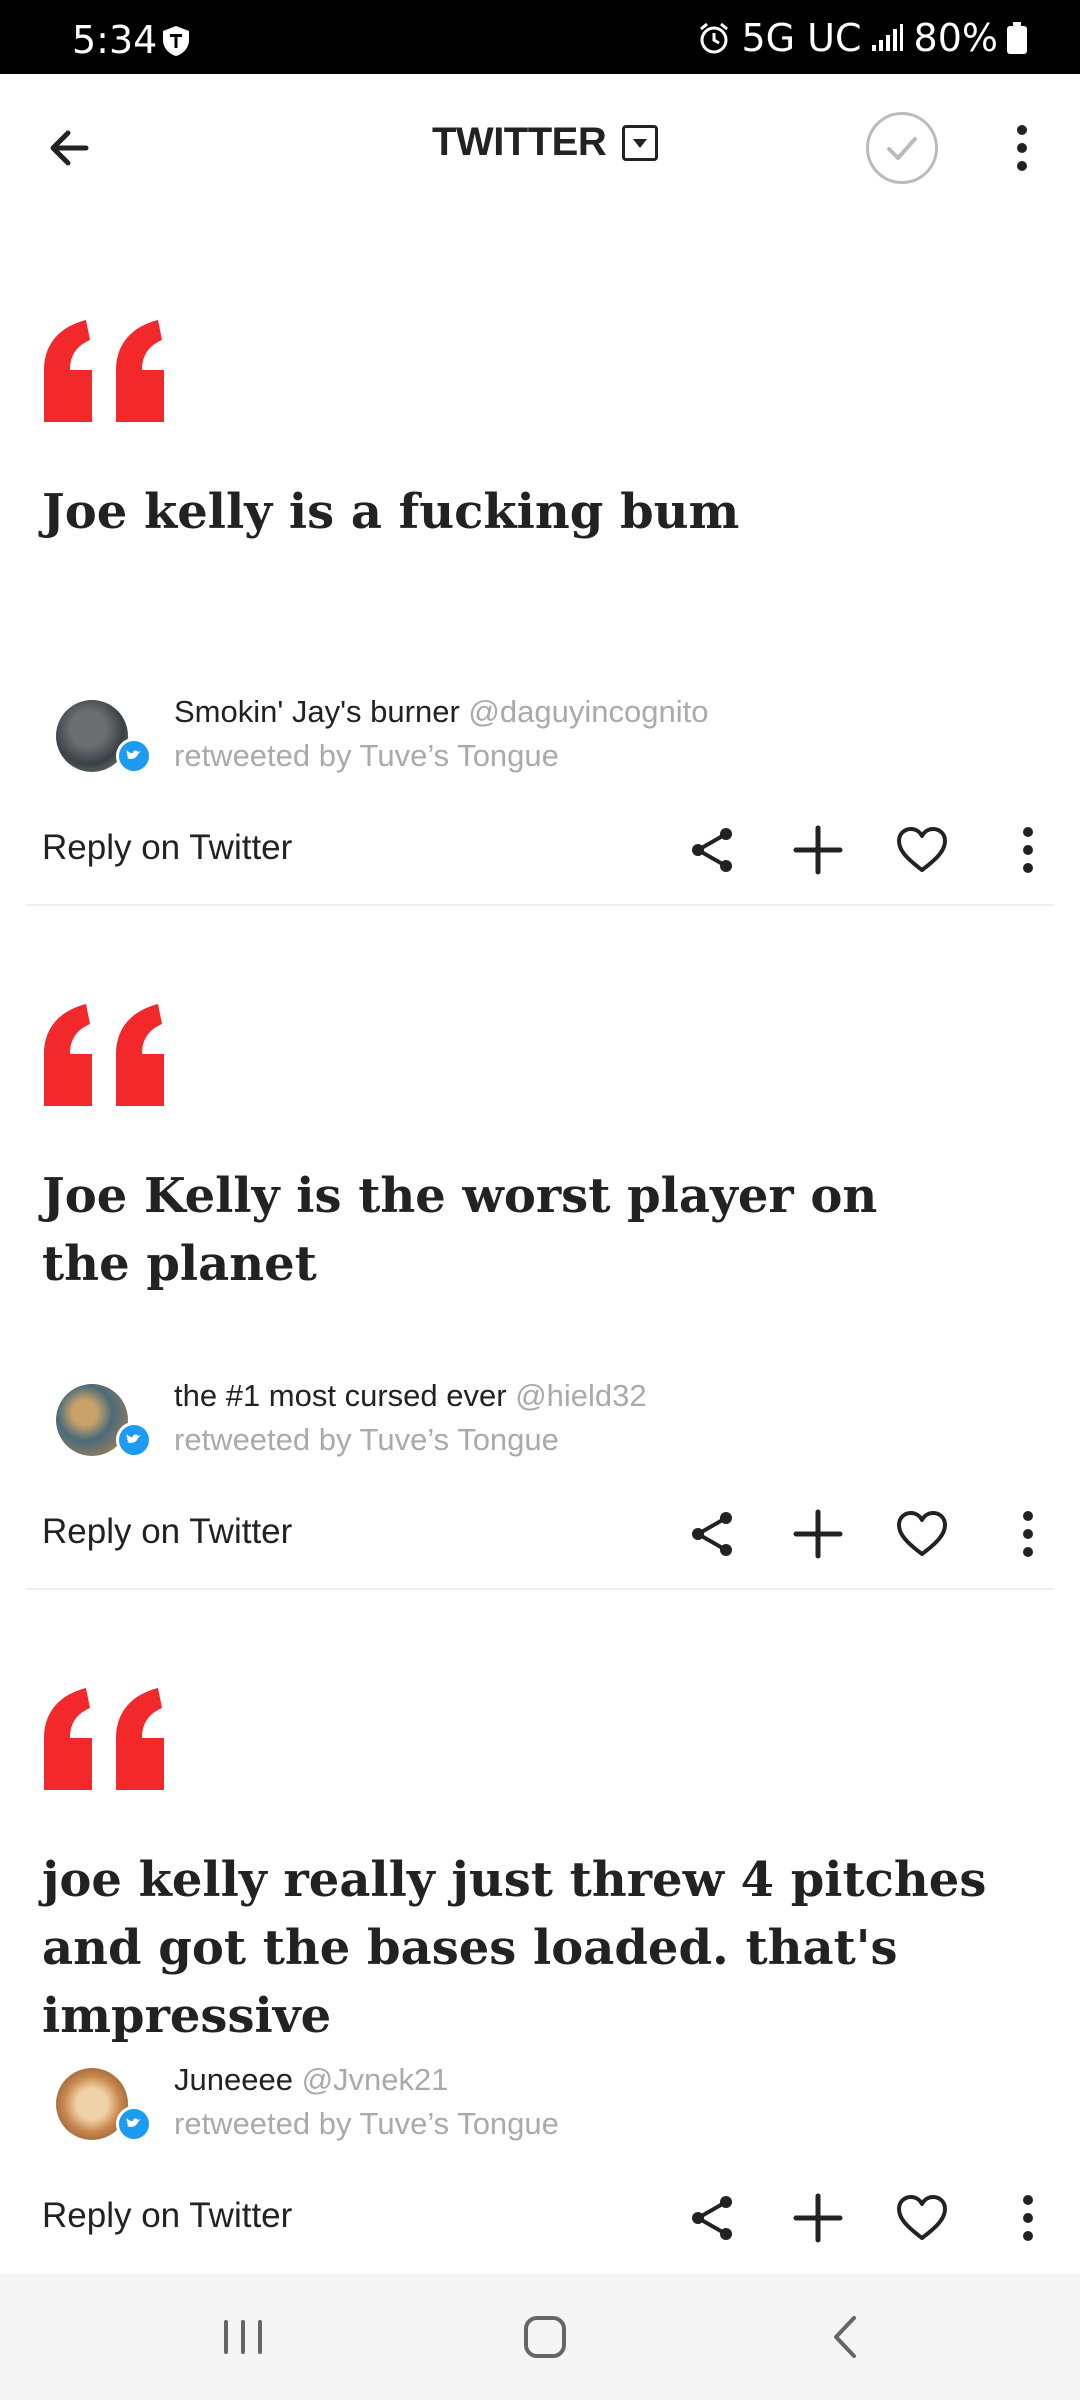  I want to click on page-title: TWITTER, so click(519, 142).